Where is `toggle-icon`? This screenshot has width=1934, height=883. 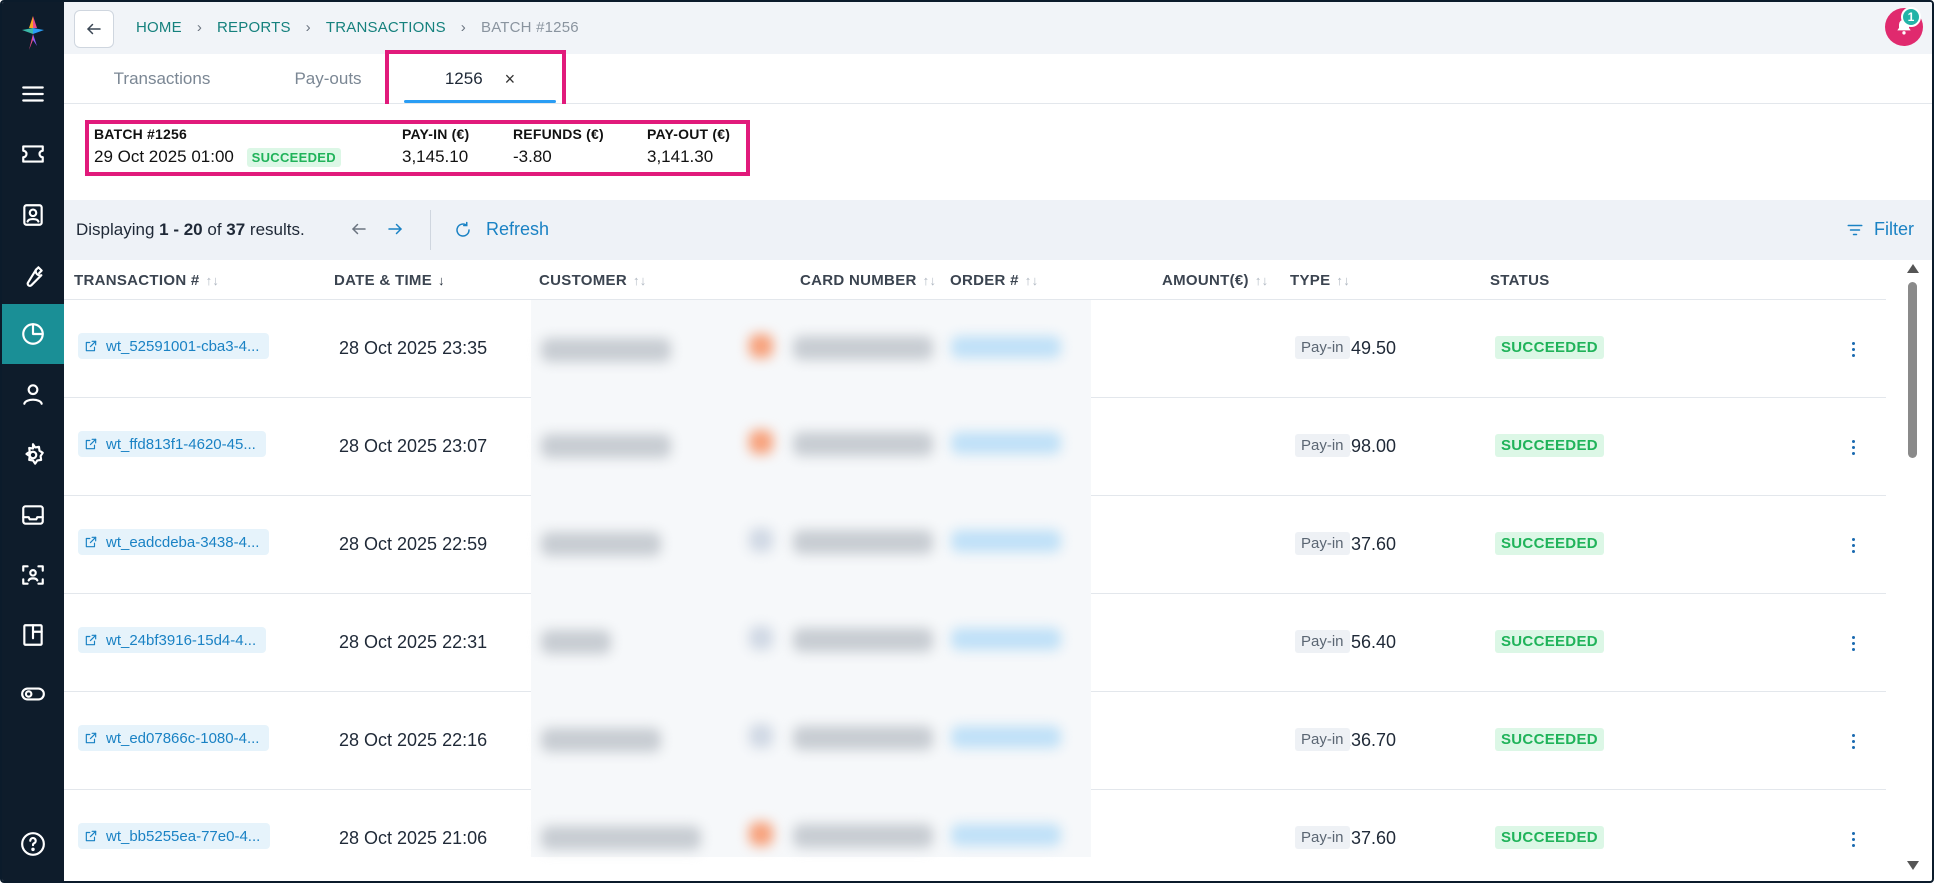 toggle-icon is located at coordinates (33, 694).